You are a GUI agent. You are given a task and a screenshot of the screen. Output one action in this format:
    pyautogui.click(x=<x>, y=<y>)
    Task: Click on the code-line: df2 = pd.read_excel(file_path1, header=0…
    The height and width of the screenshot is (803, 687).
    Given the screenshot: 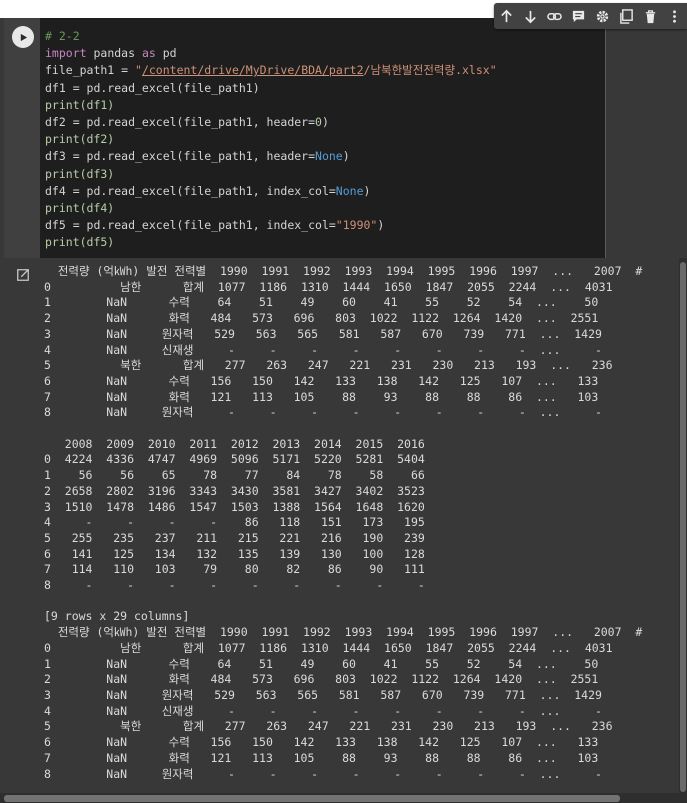 What is the action you would take?
    pyautogui.click(x=187, y=122)
    